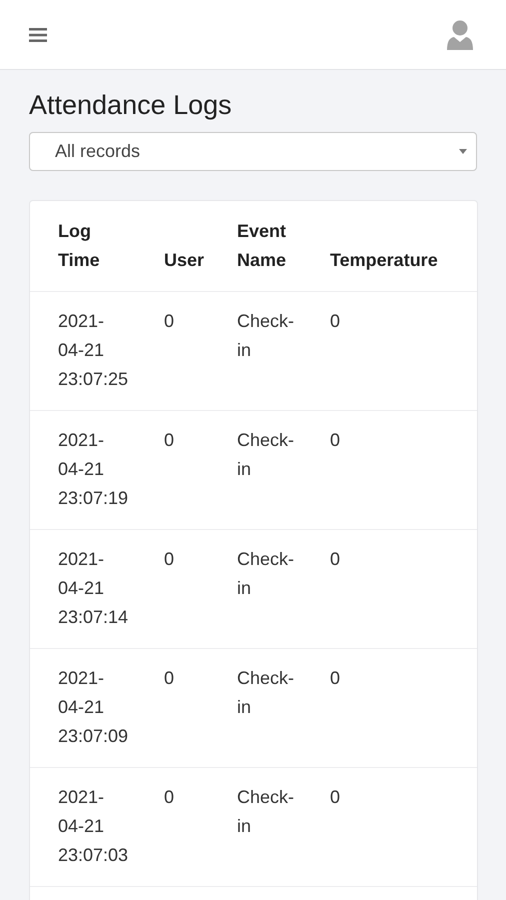 The width and height of the screenshot is (506, 900). What do you see at coordinates (262, 246) in the screenshot?
I see `column-header: Event Name` at bounding box center [262, 246].